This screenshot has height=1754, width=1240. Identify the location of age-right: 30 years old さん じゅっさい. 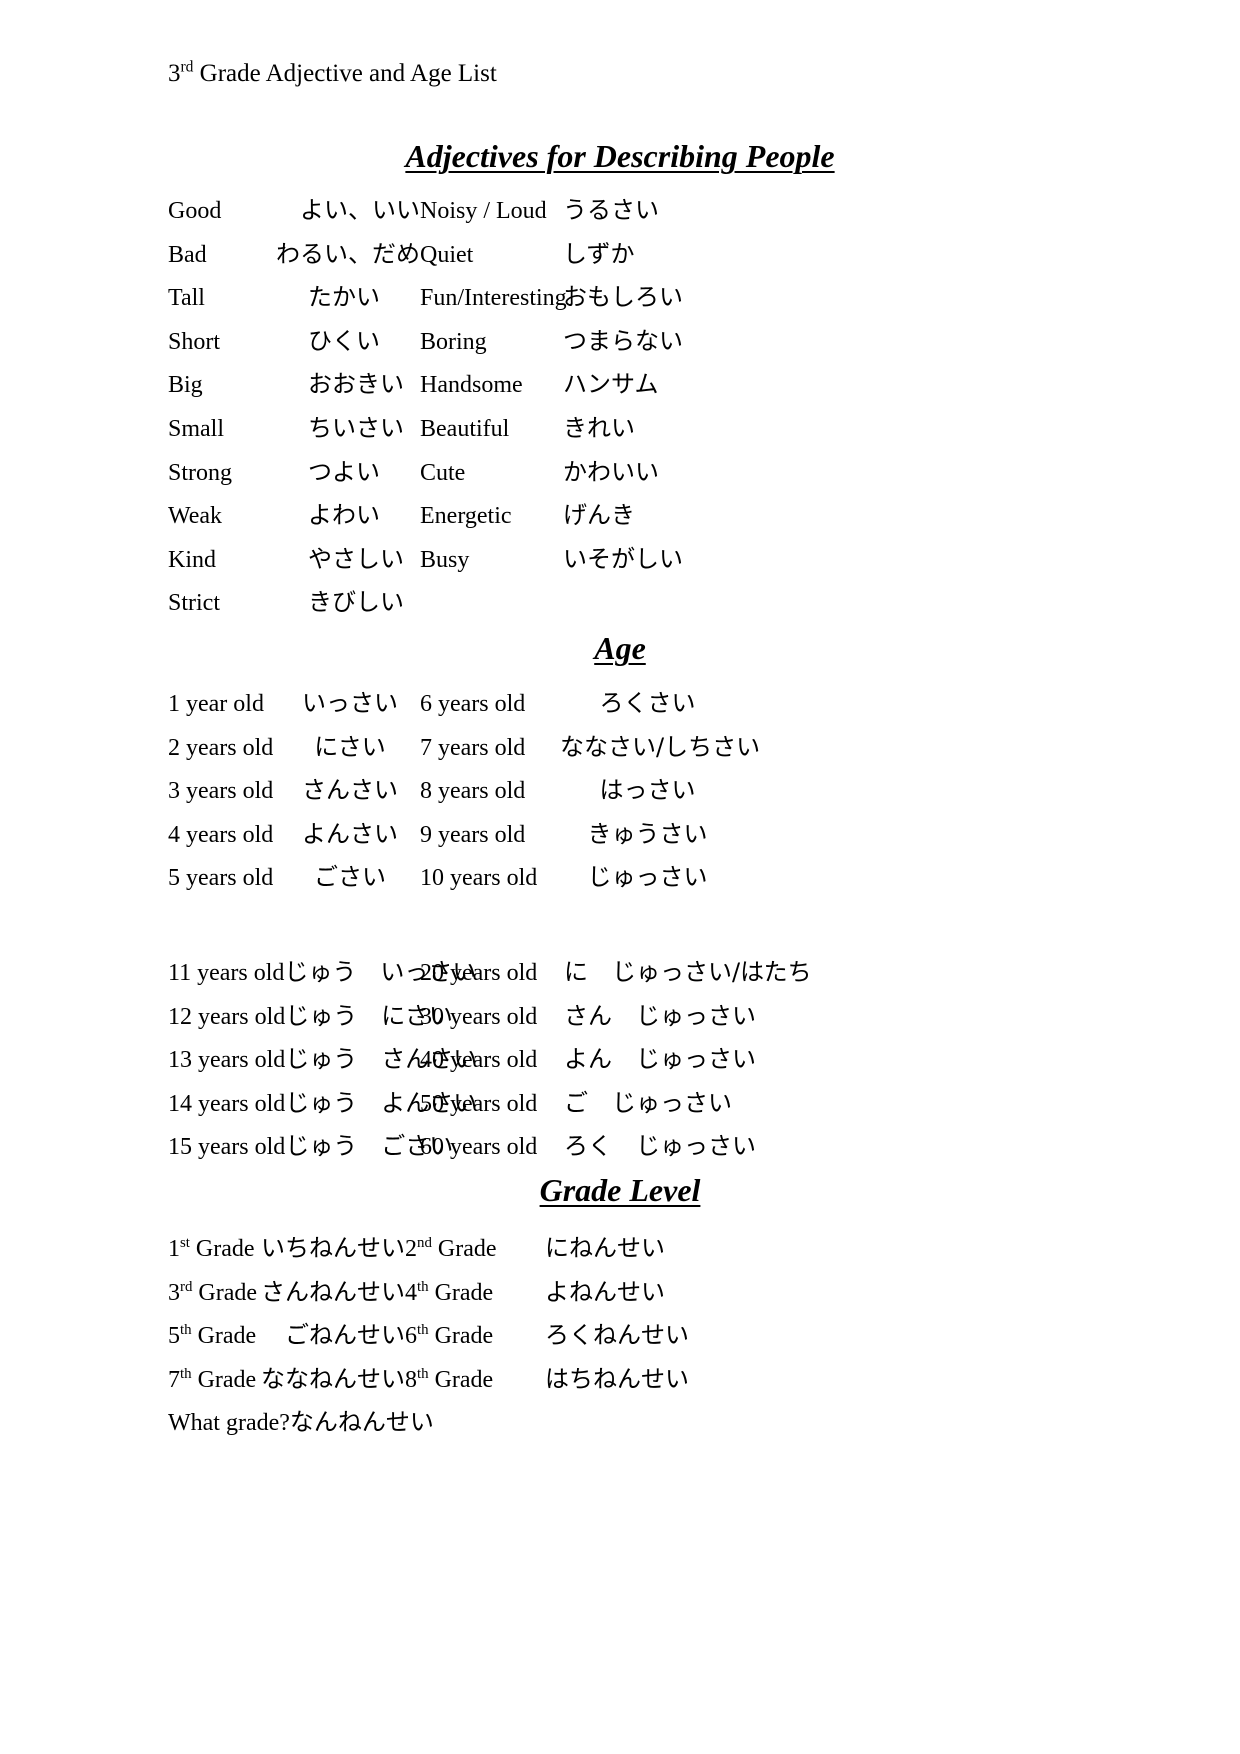
(700, 1018).